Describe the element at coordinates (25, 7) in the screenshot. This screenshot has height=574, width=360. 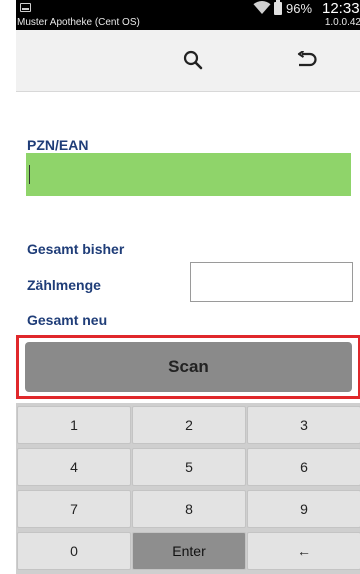
I see `app-notification-icon` at that location.